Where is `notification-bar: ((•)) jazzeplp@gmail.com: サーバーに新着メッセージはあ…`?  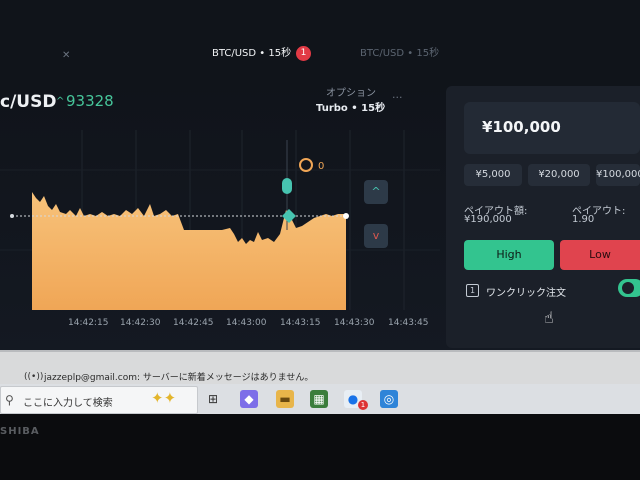
notification-bar: ((•)) jazzeplp@gmail.com: サーバーに新着メッセージはあ… is located at coordinates (320, 368).